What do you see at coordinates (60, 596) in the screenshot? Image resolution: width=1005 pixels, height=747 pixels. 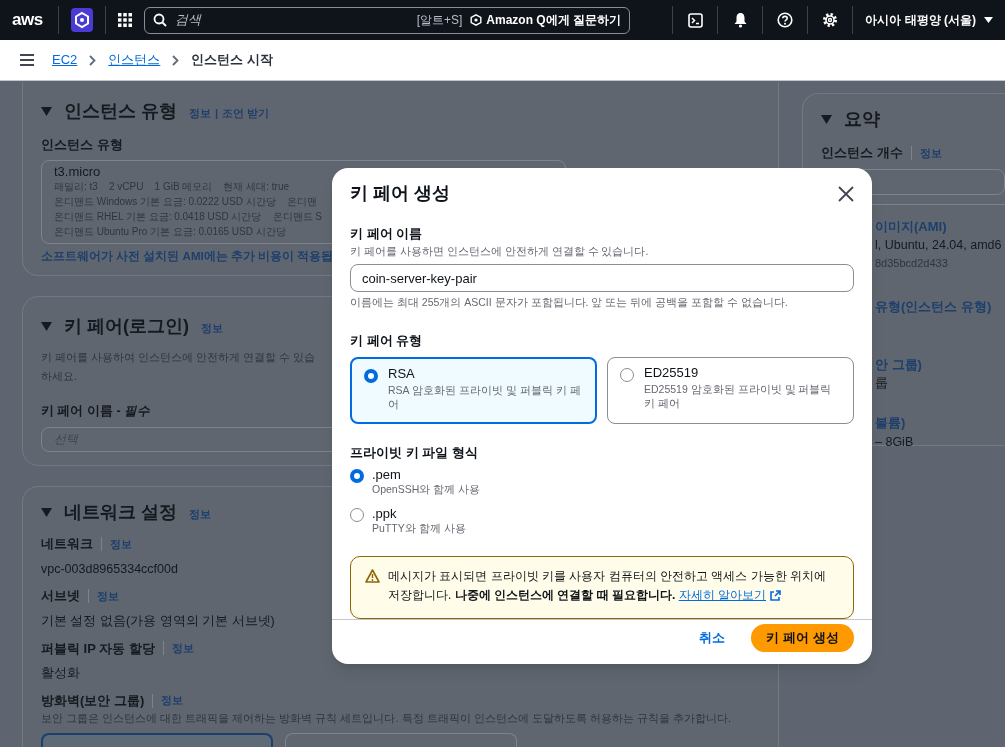 I see `field-label: 서브넷` at bounding box center [60, 596].